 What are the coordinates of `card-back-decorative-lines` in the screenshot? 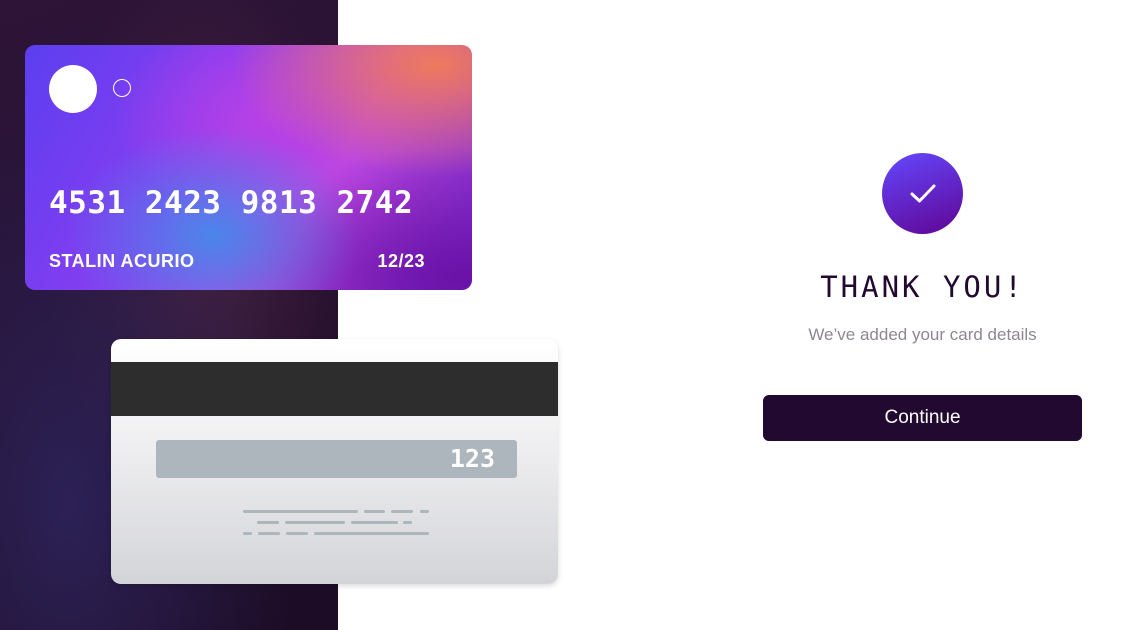 It's located at (334, 526).